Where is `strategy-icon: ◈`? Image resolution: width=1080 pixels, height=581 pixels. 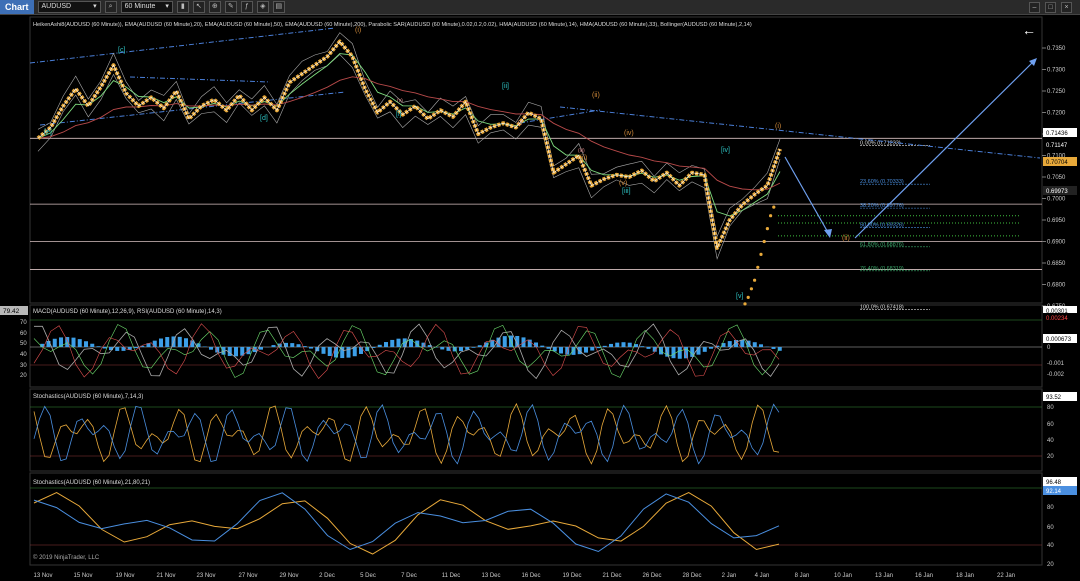 strategy-icon: ◈ is located at coordinates (262, 7).